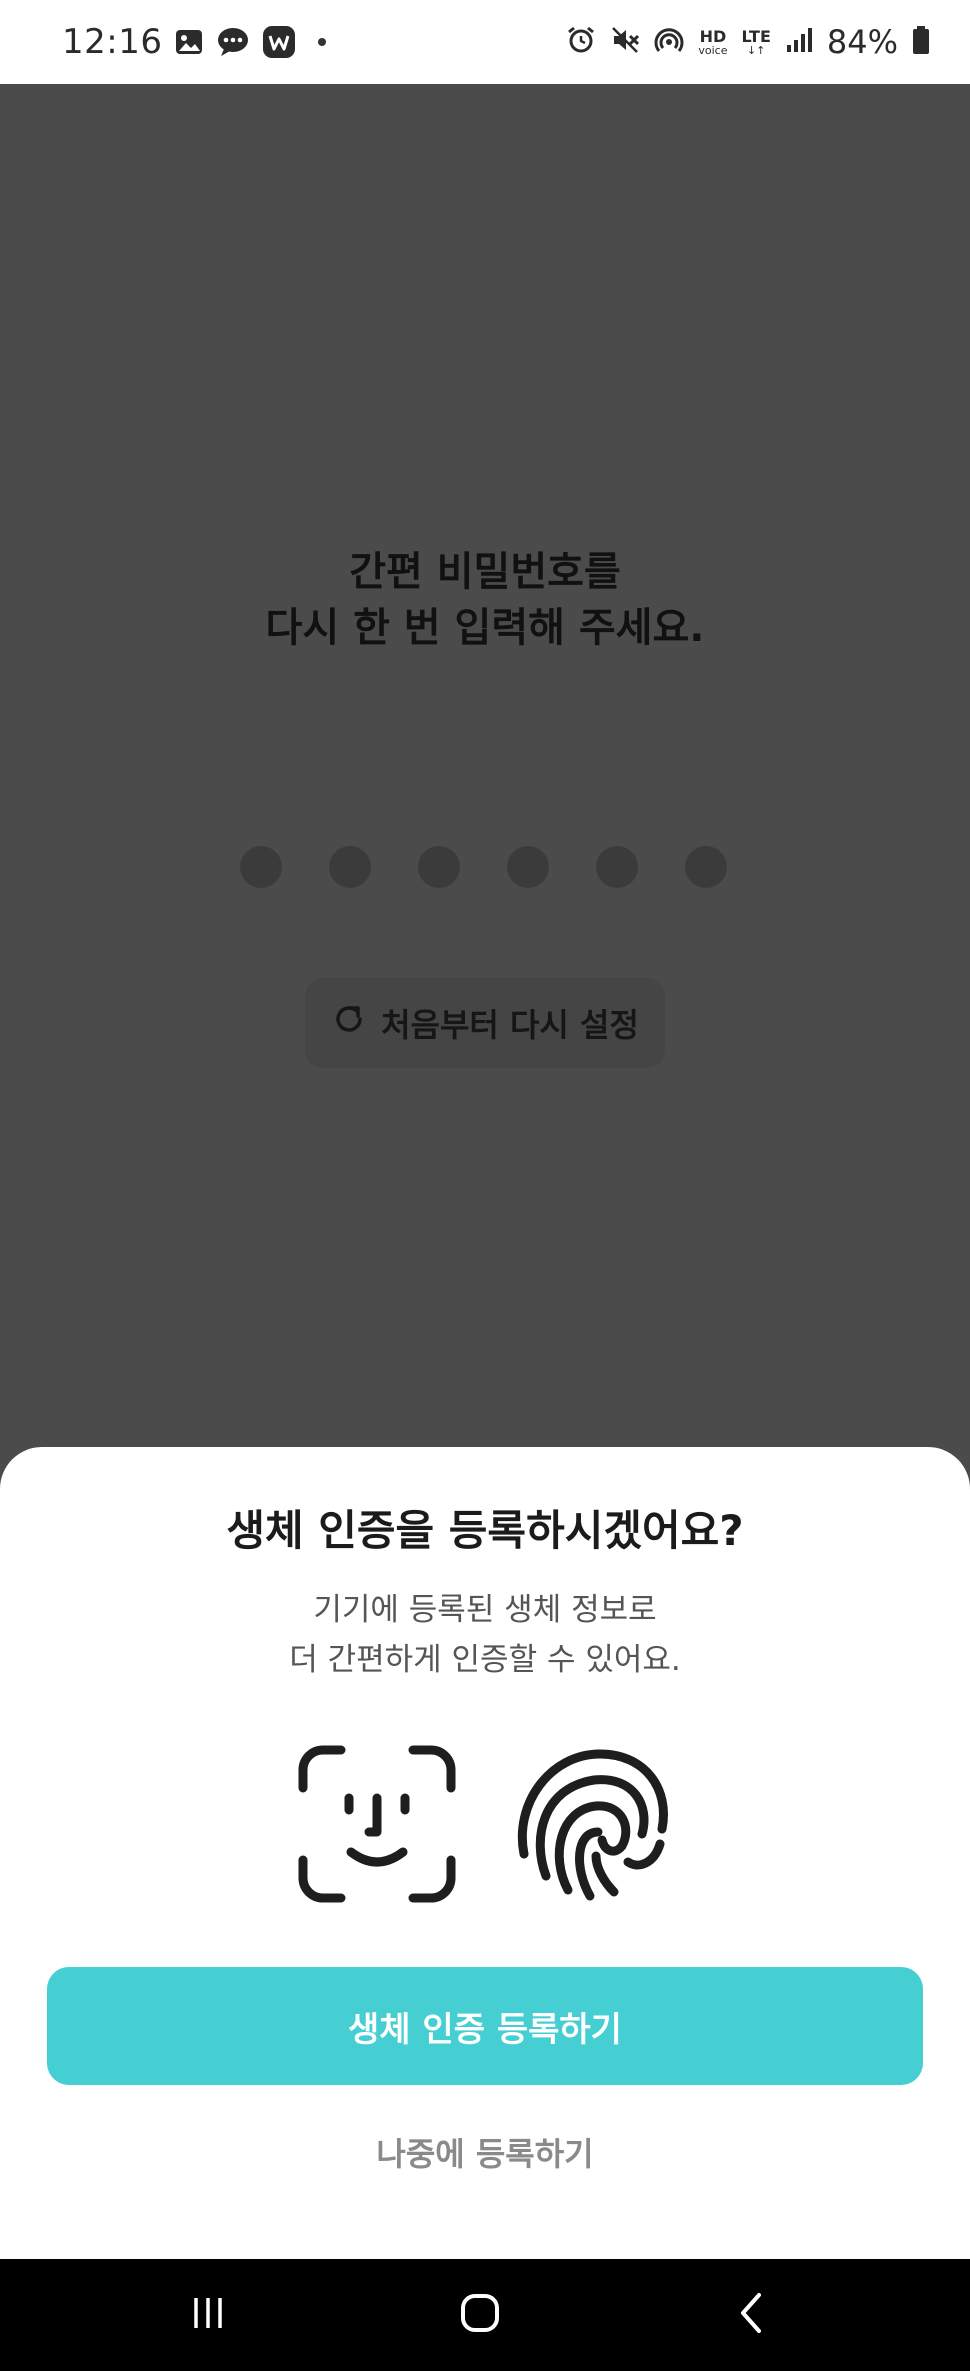 The width and height of the screenshot is (970, 2371). I want to click on alarm-icon, so click(581, 42).